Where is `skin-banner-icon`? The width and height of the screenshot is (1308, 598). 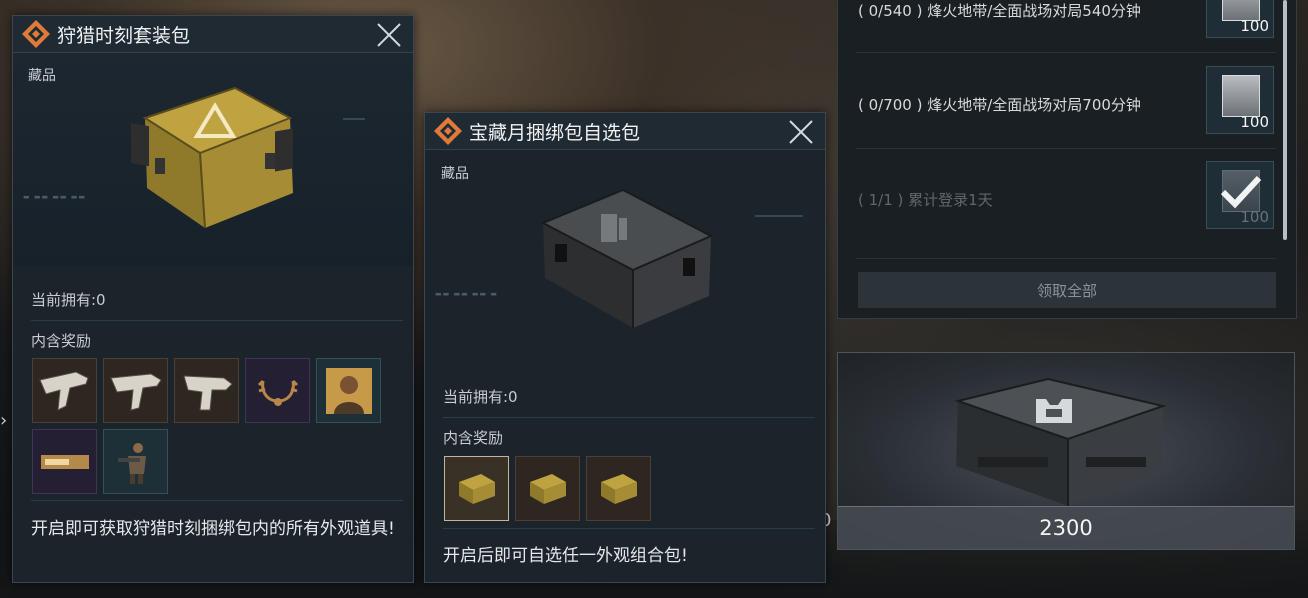
skin-banner-icon is located at coordinates (64, 461).